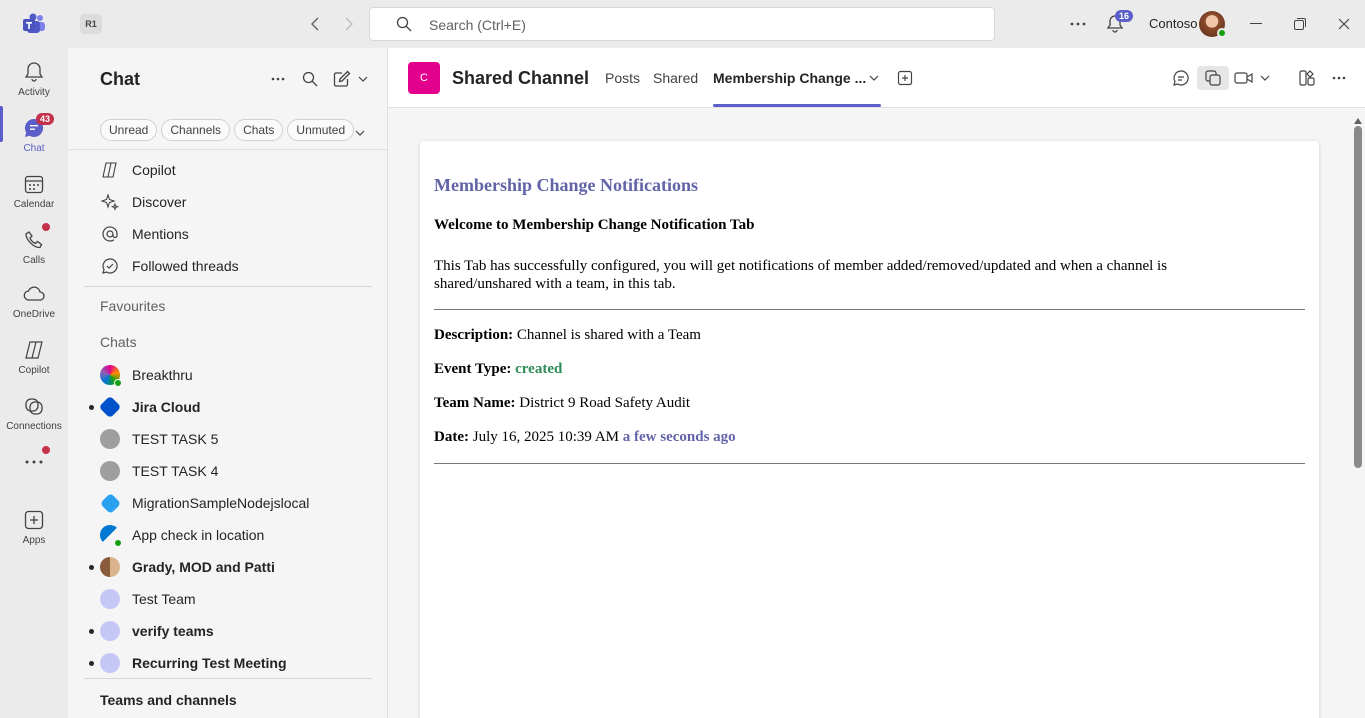 The image size is (1365, 718). Describe the element at coordinates (160, 234) in the screenshot. I see `list-item-label: Mentions` at that location.